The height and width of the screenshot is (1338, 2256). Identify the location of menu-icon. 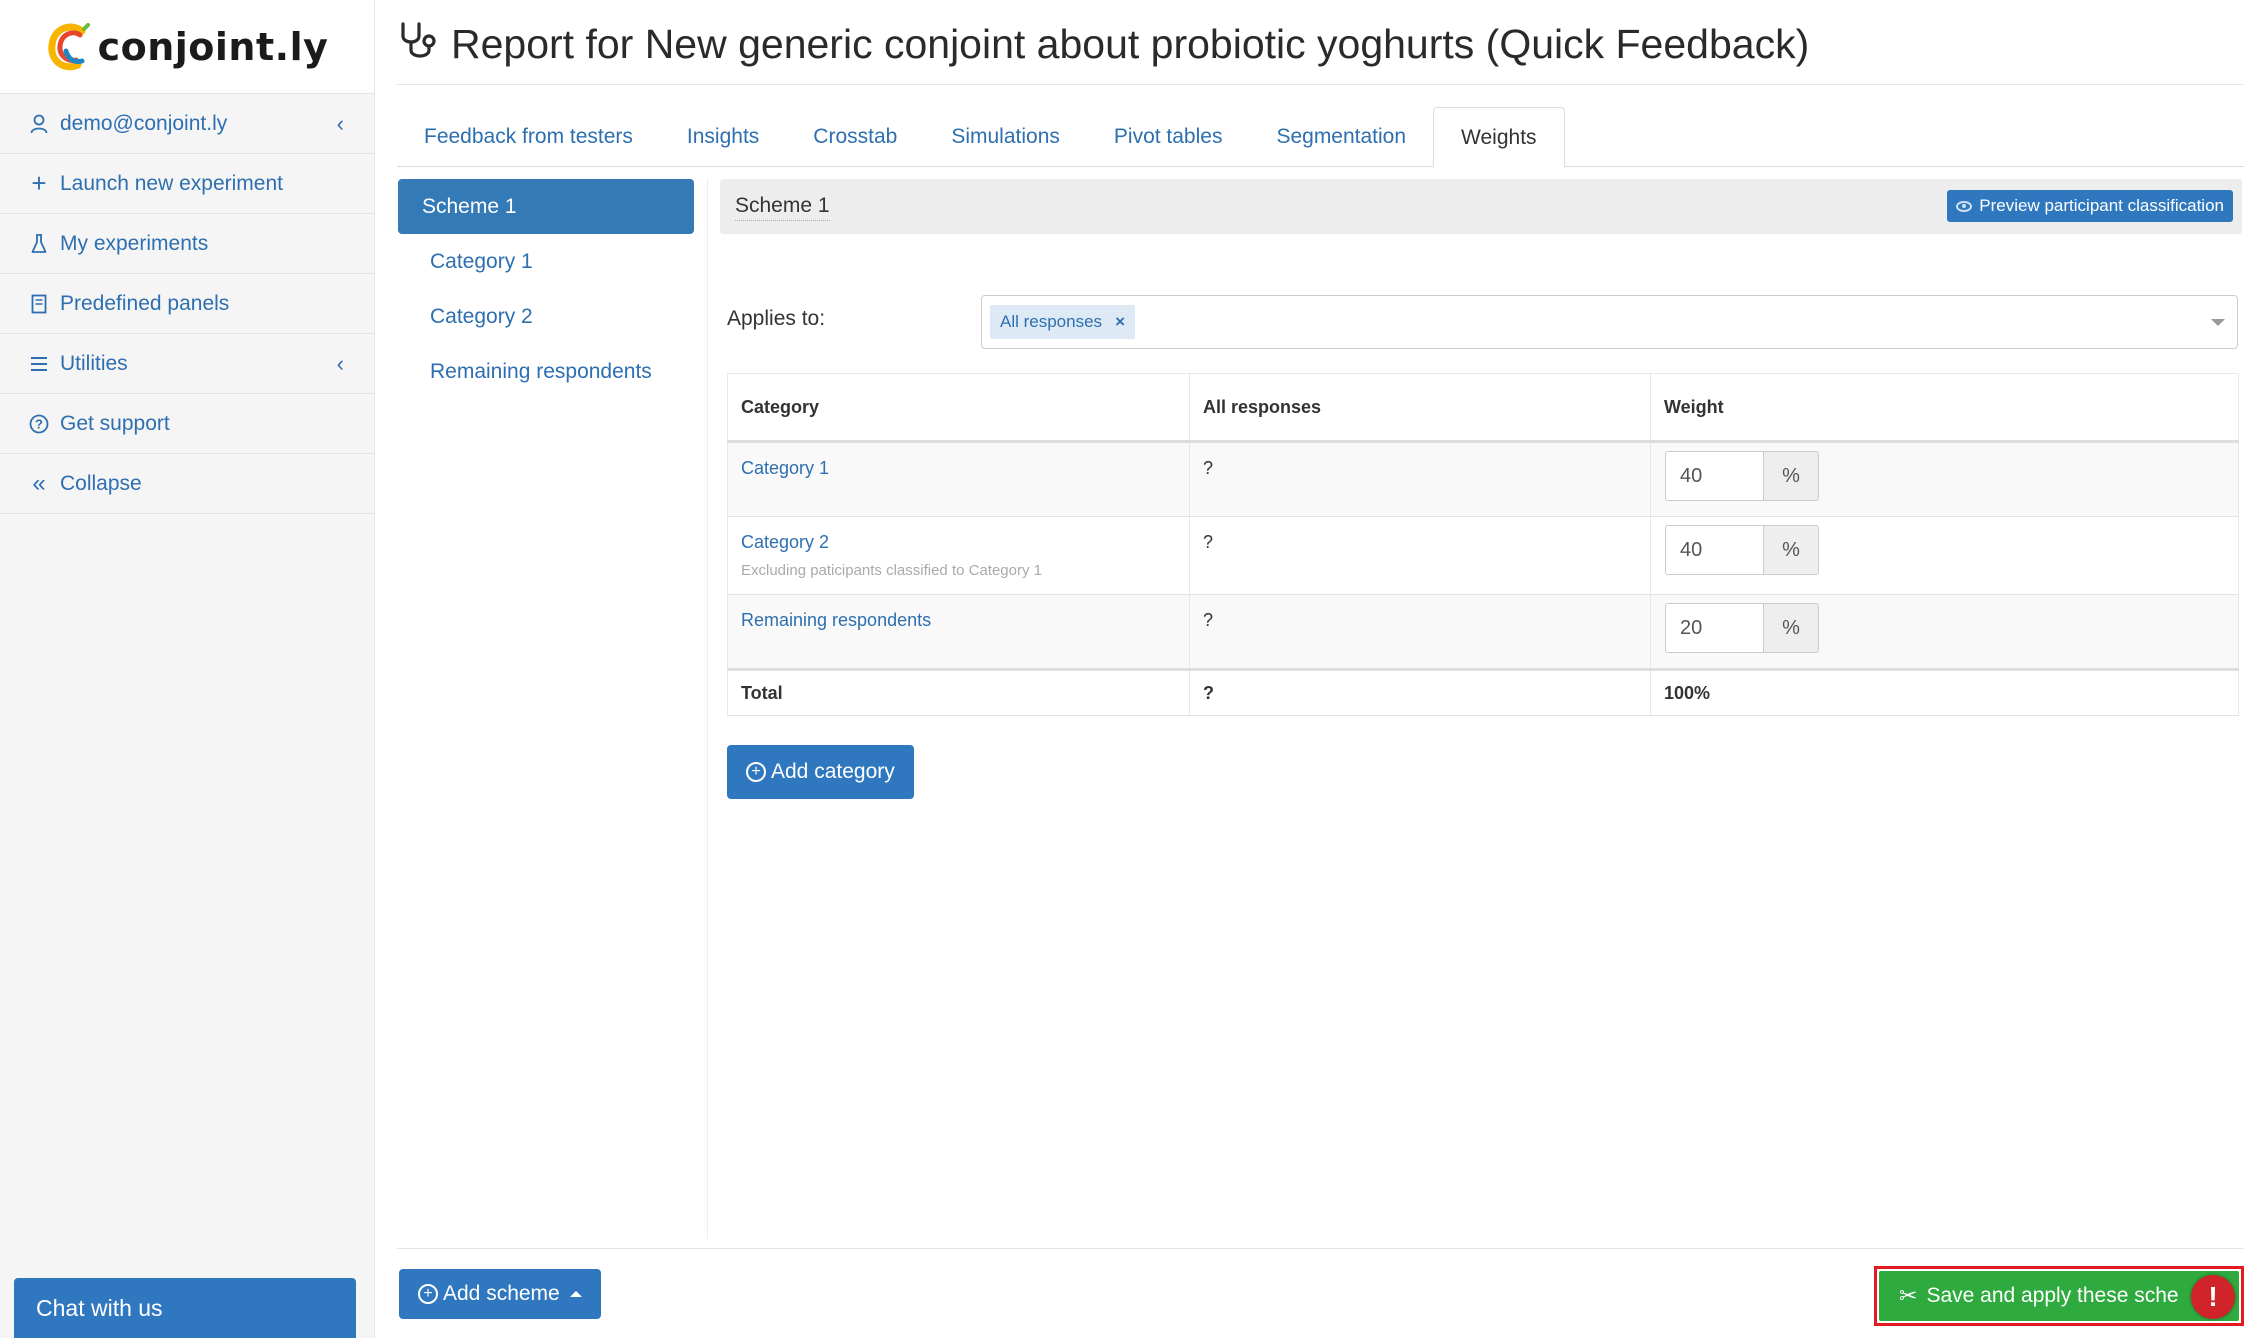
(39, 364).